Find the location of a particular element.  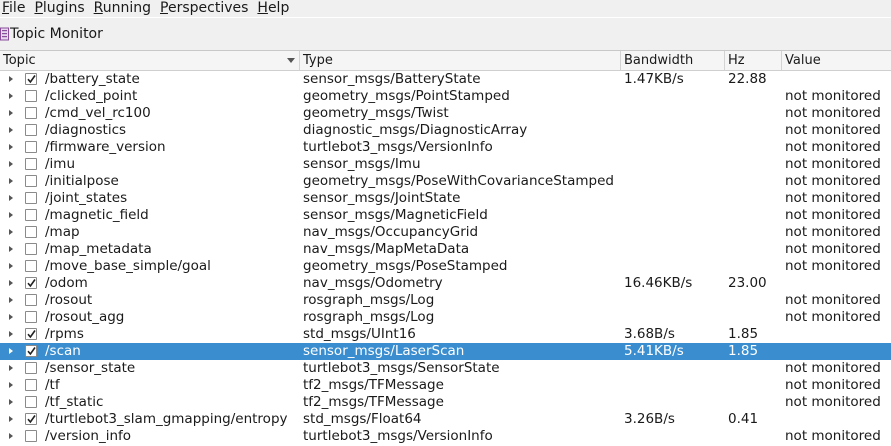

type-cell: nav_msgs/Odometry is located at coordinates (373, 283).